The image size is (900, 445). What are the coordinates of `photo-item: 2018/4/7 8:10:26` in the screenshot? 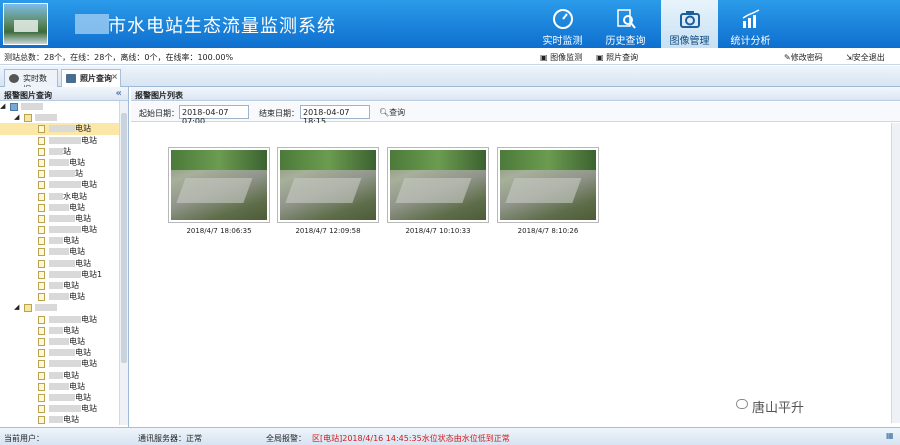 It's located at (548, 191).